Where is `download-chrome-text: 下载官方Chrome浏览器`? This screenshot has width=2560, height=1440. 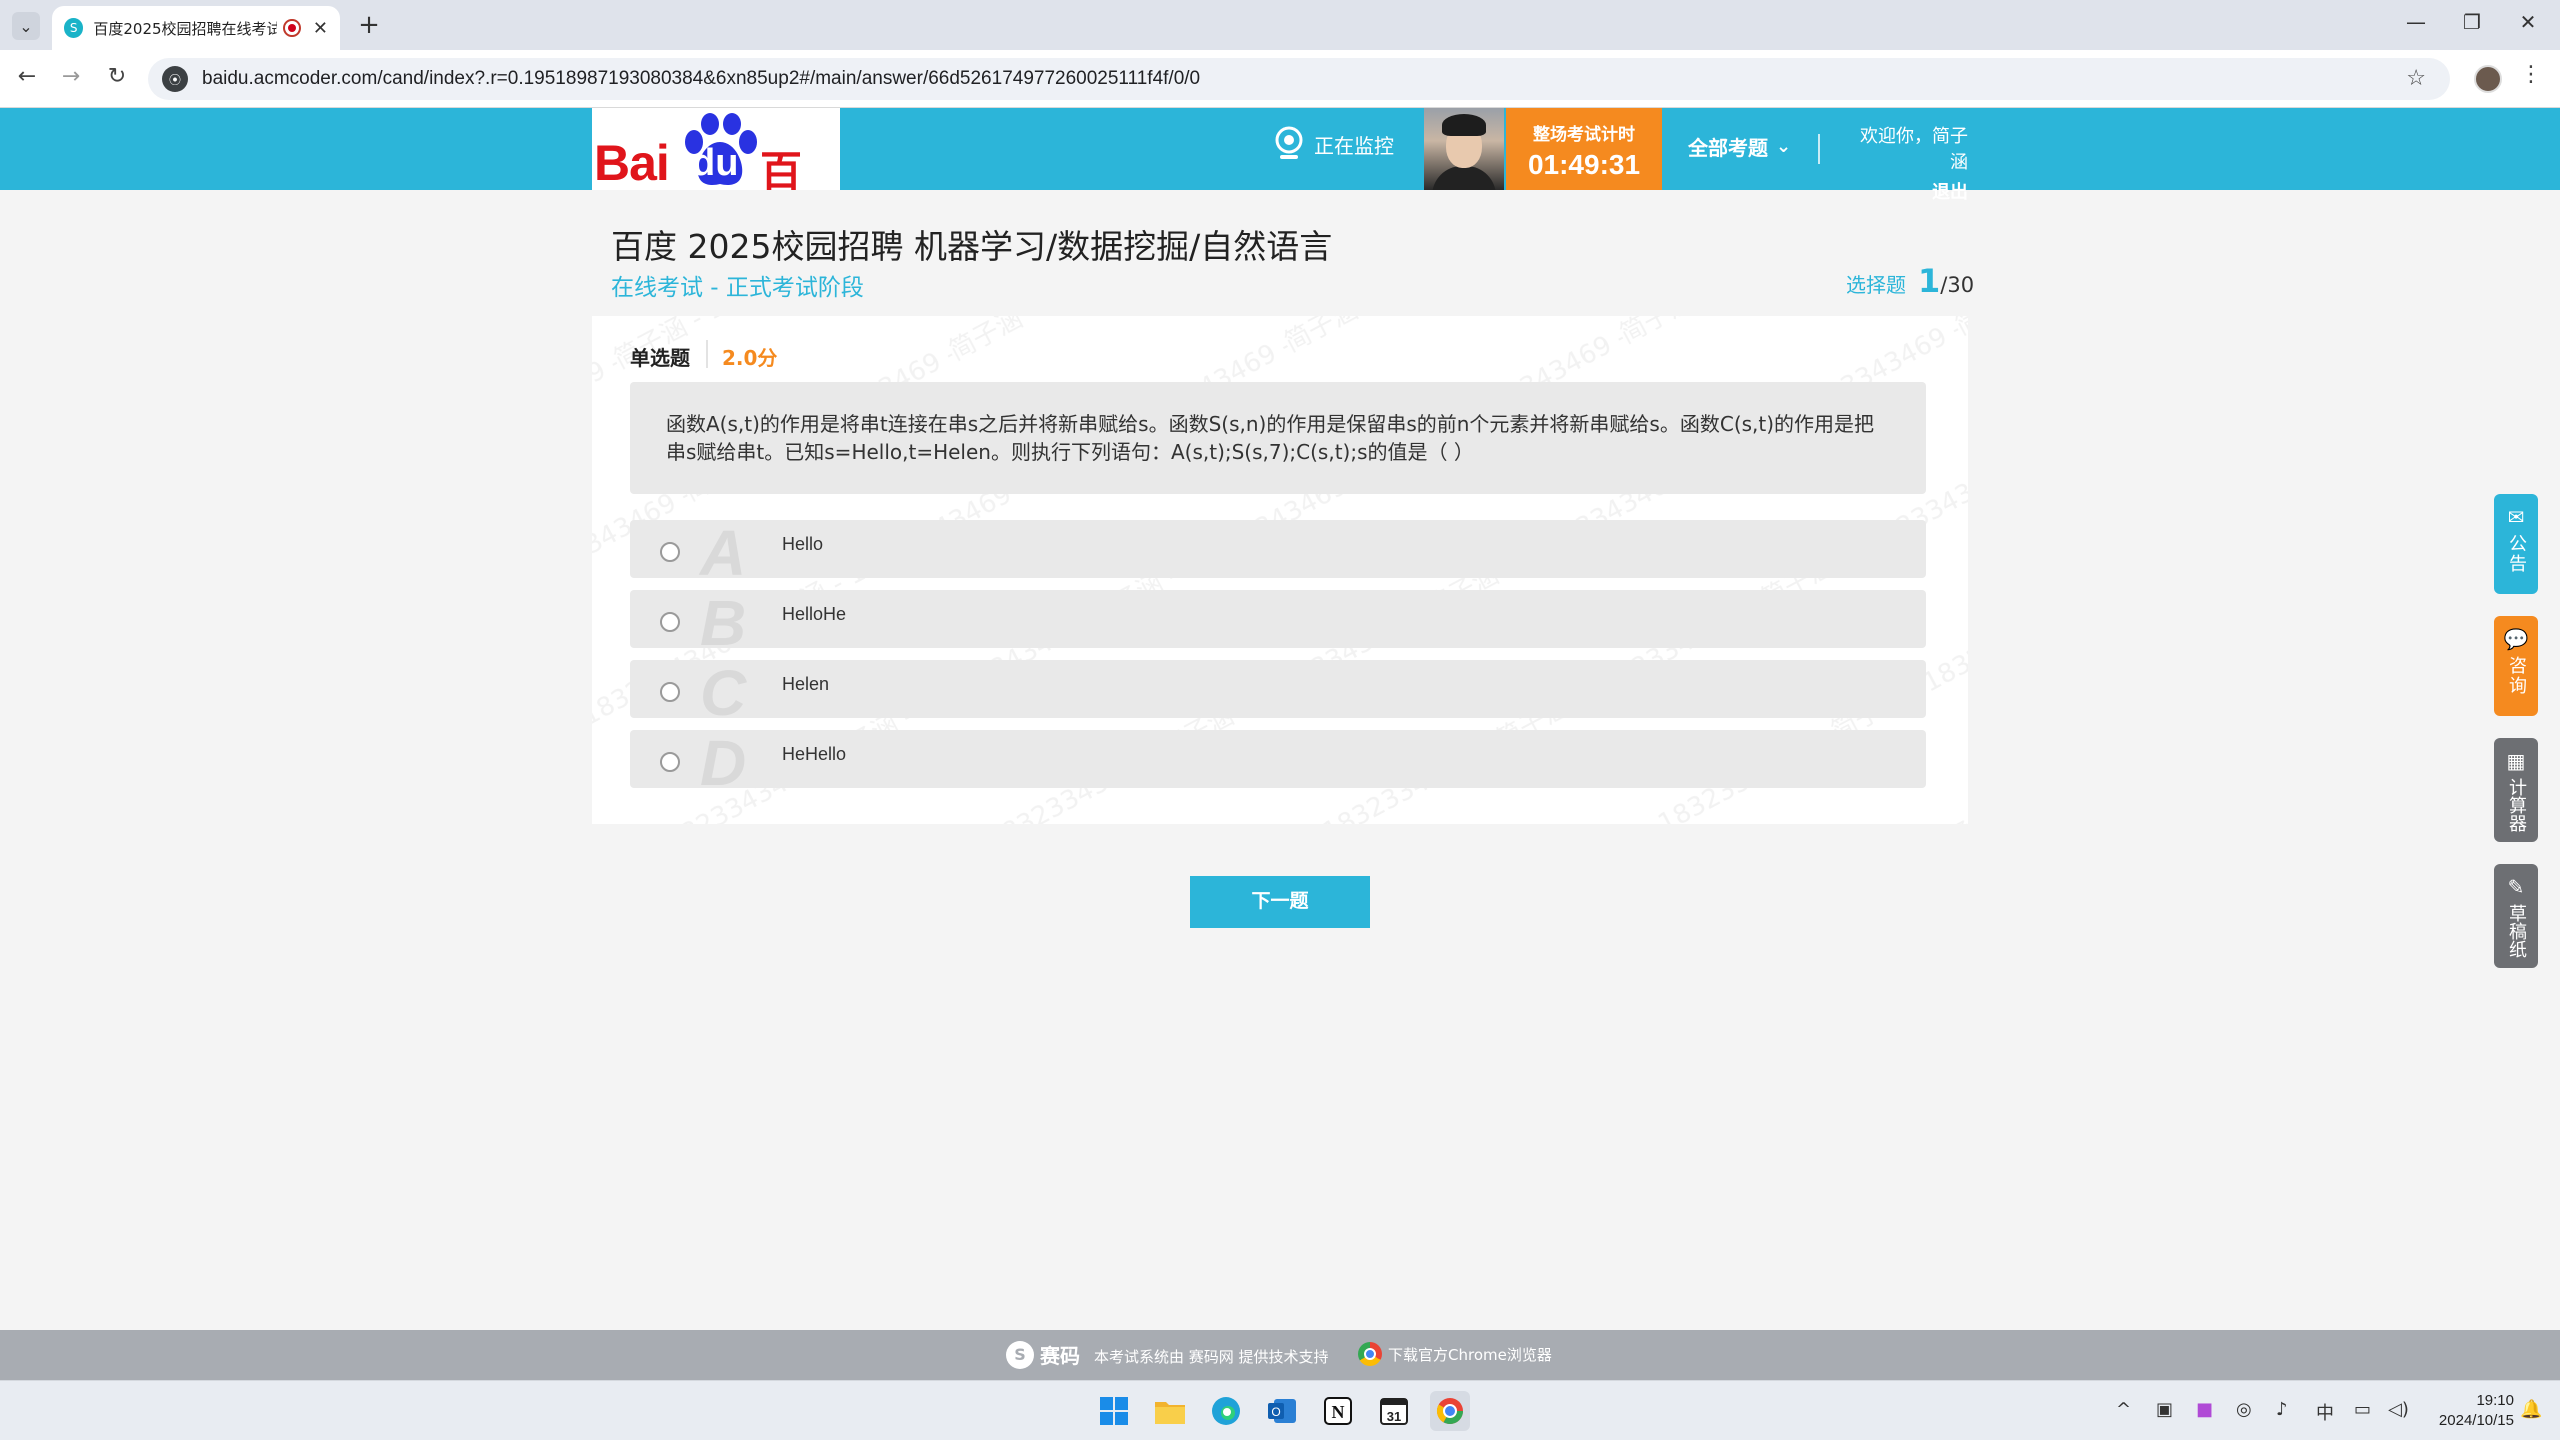
download-chrome-text: 下载官方Chrome浏览器 is located at coordinates (1470, 1354).